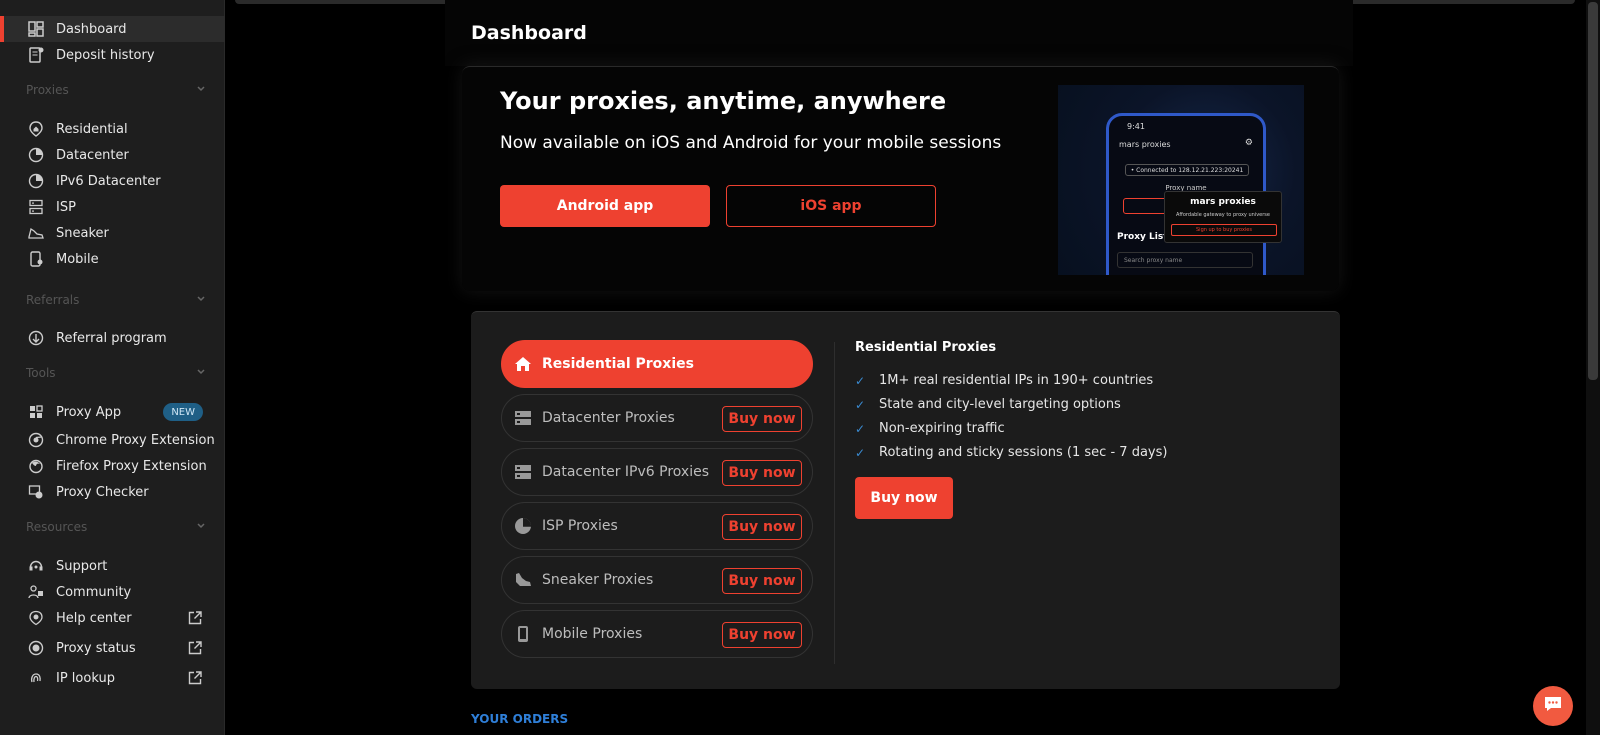  What do you see at coordinates (904, 498) in the screenshot?
I see `buy-now-primary-button: Buy now` at bounding box center [904, 498].